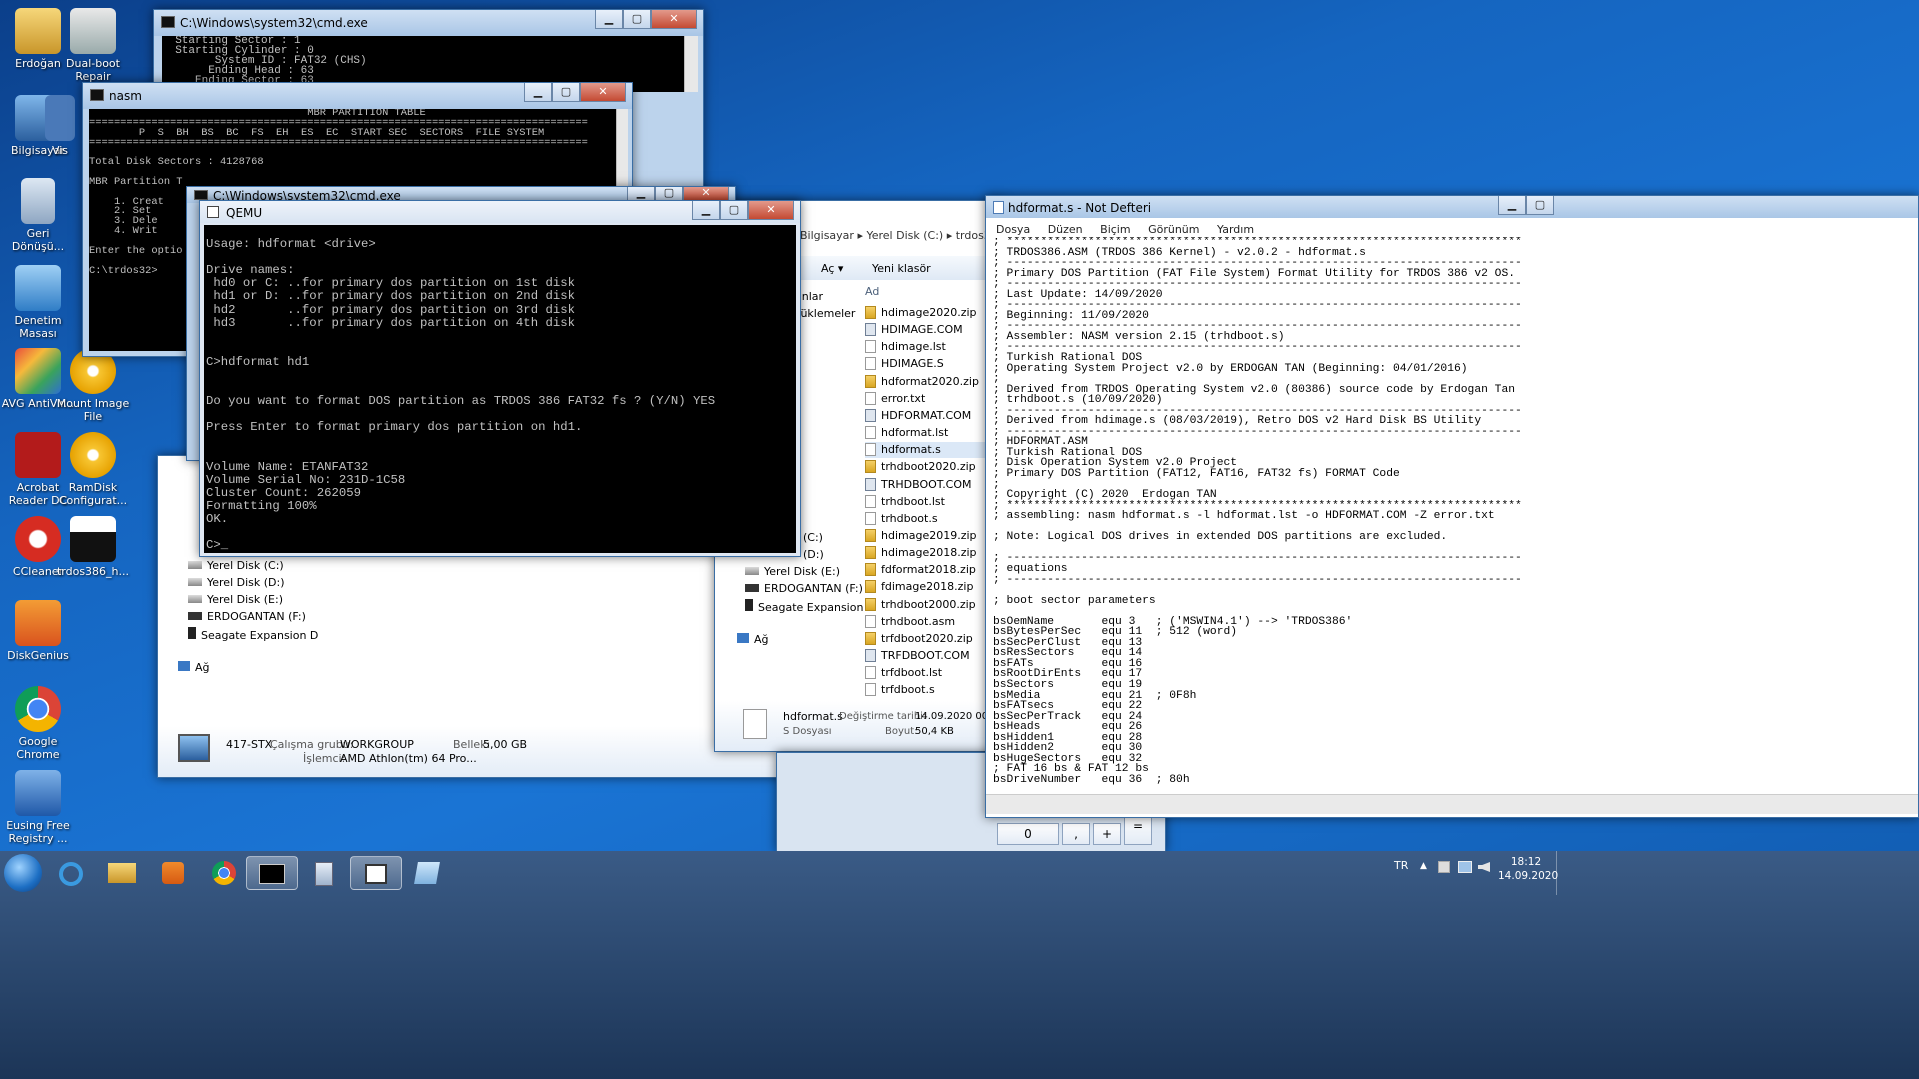 The width and height of the screenshot is (1919, 1079). Describe the element at coordinates (1444, 867) in the screenshot. I see `action-center-icon` at that location.